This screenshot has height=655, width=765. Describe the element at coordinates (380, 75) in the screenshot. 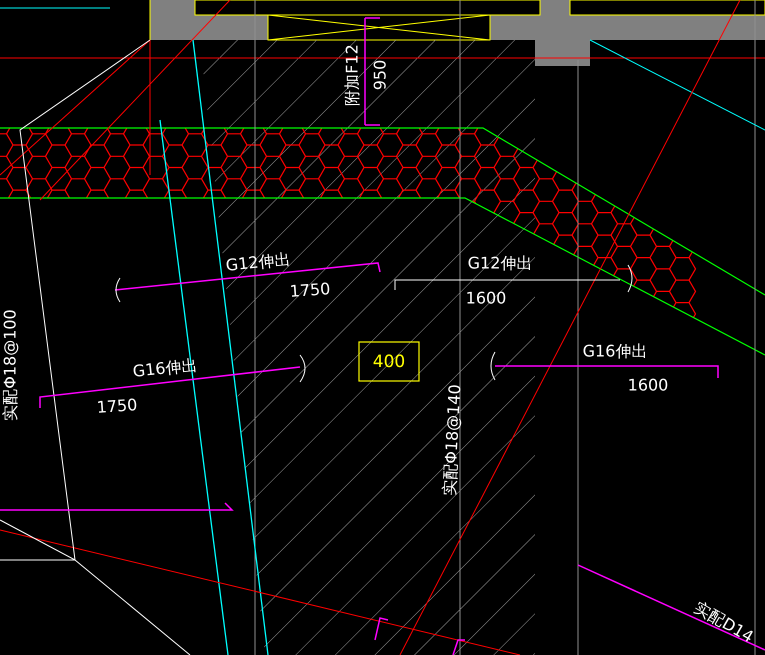

I see `drawing-label: 950` at that location.